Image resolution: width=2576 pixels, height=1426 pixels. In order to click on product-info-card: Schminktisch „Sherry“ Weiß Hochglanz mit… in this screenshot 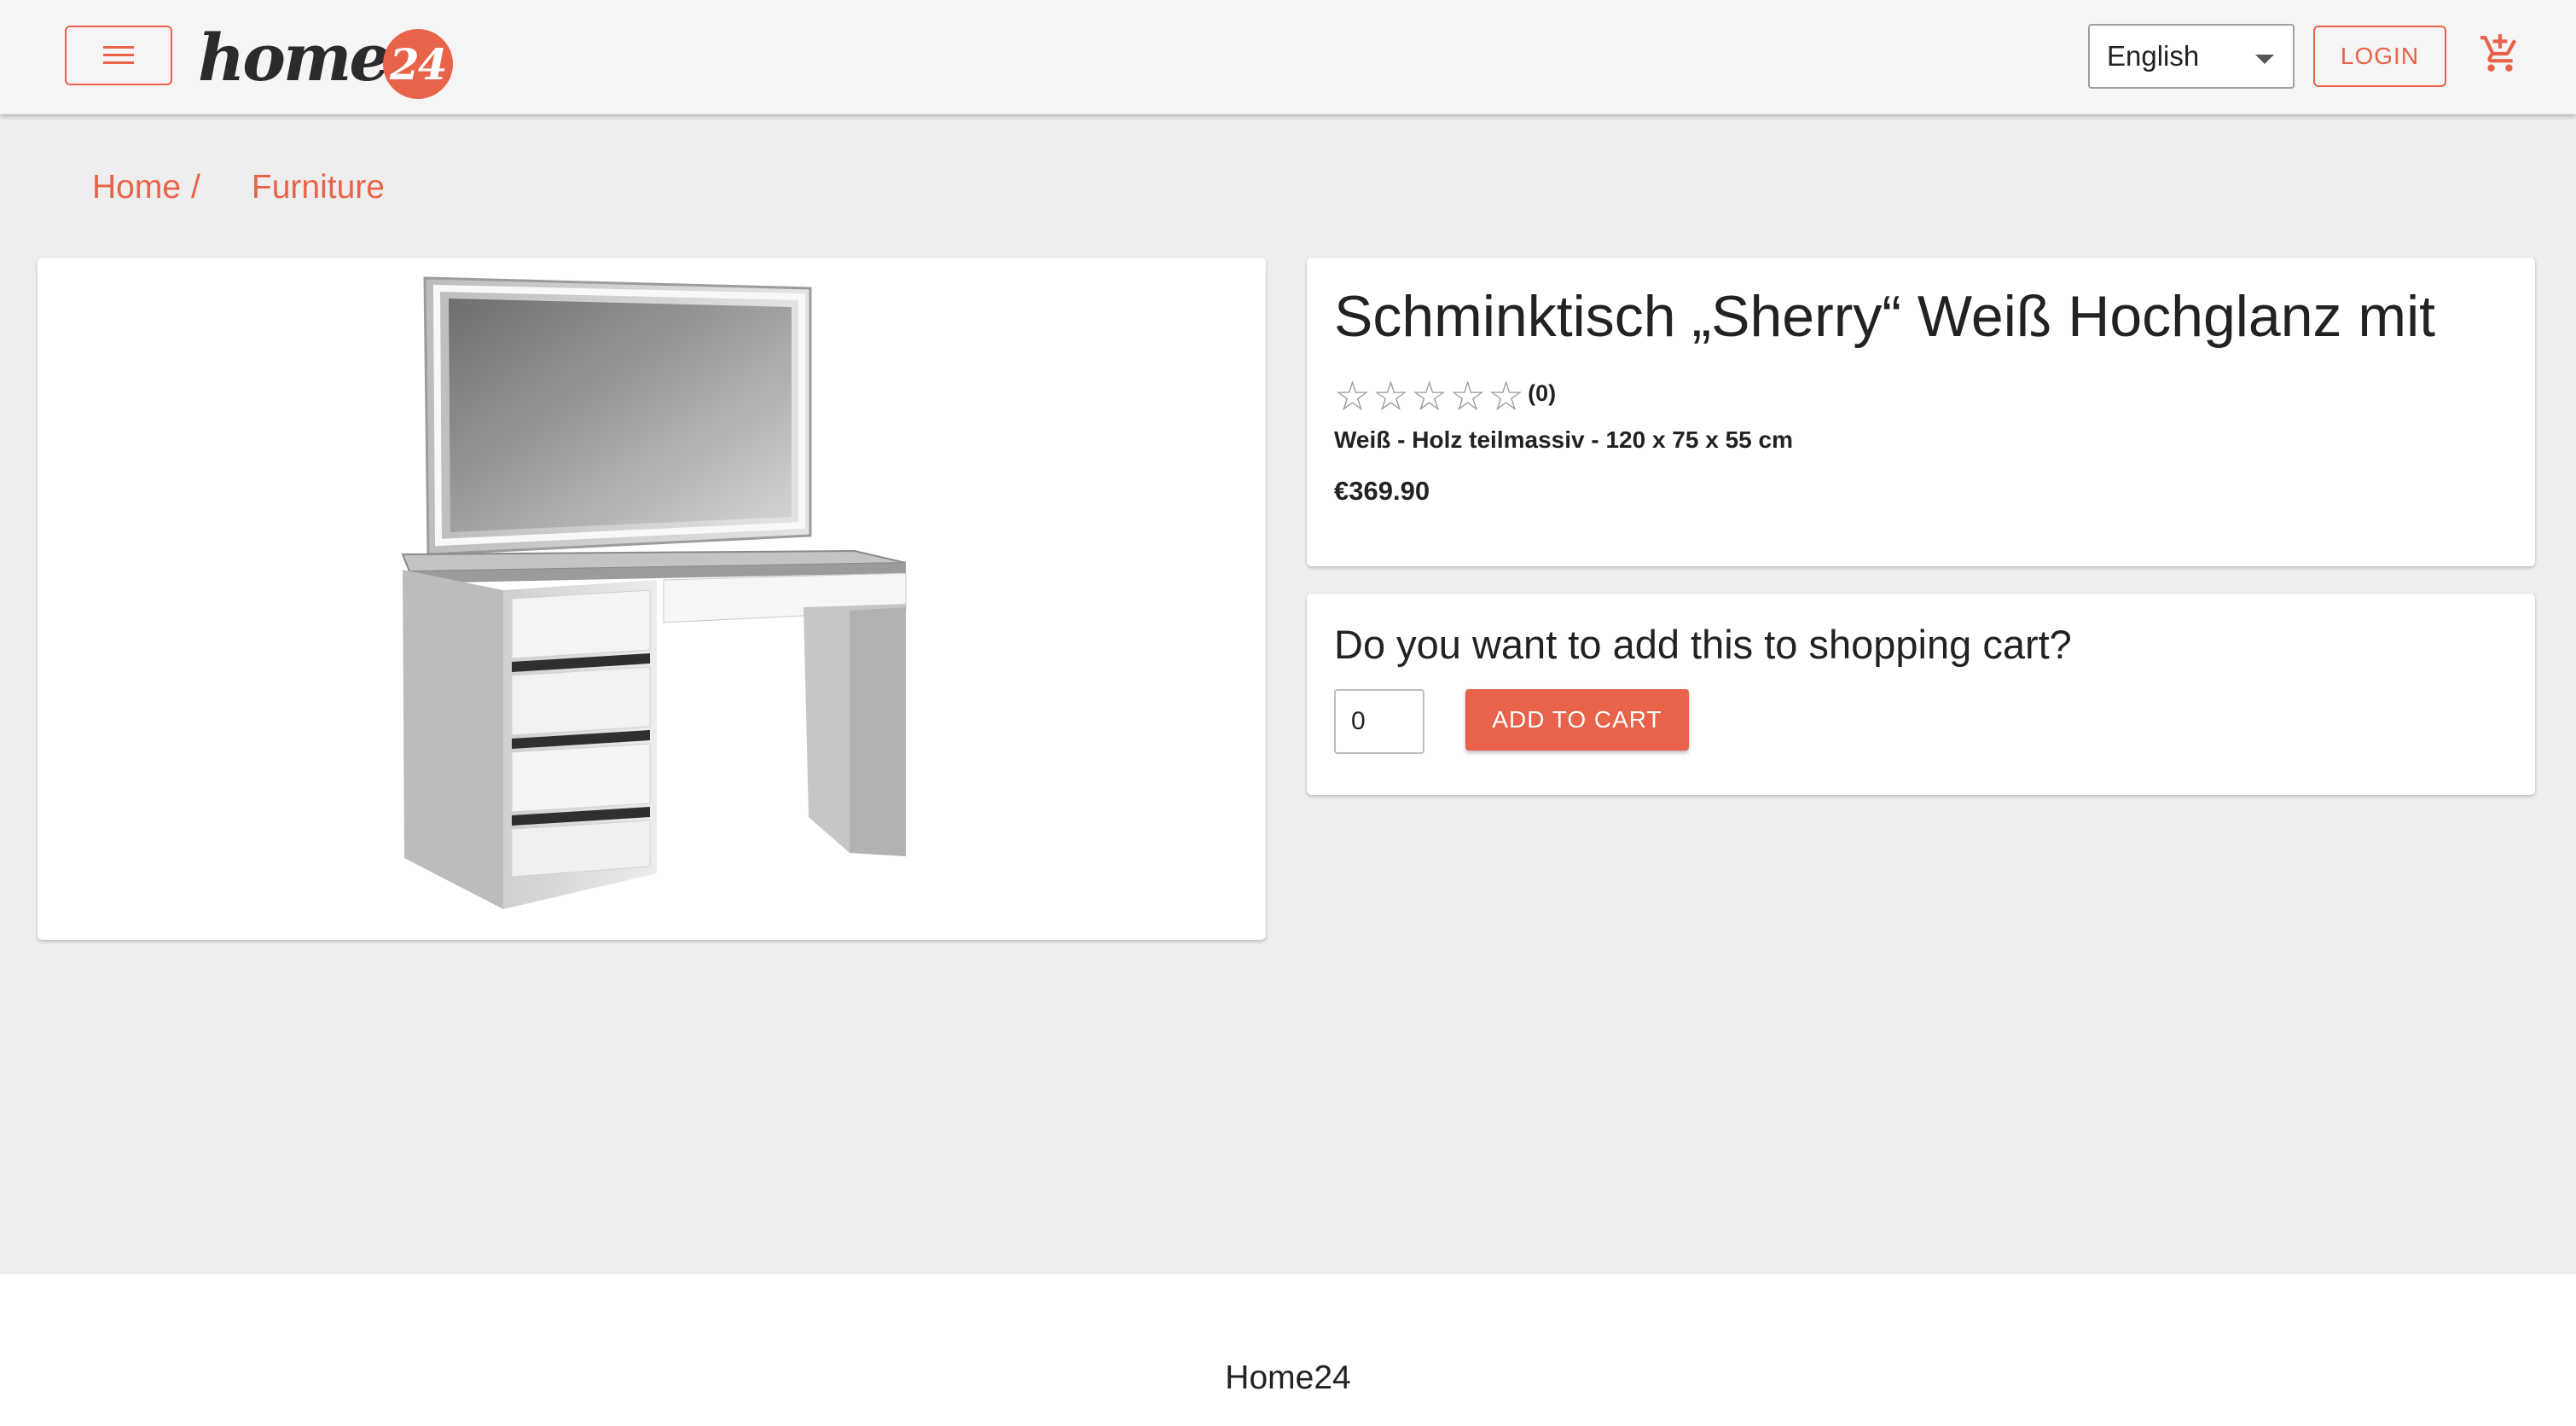, I will do `click(1921, 412)`.